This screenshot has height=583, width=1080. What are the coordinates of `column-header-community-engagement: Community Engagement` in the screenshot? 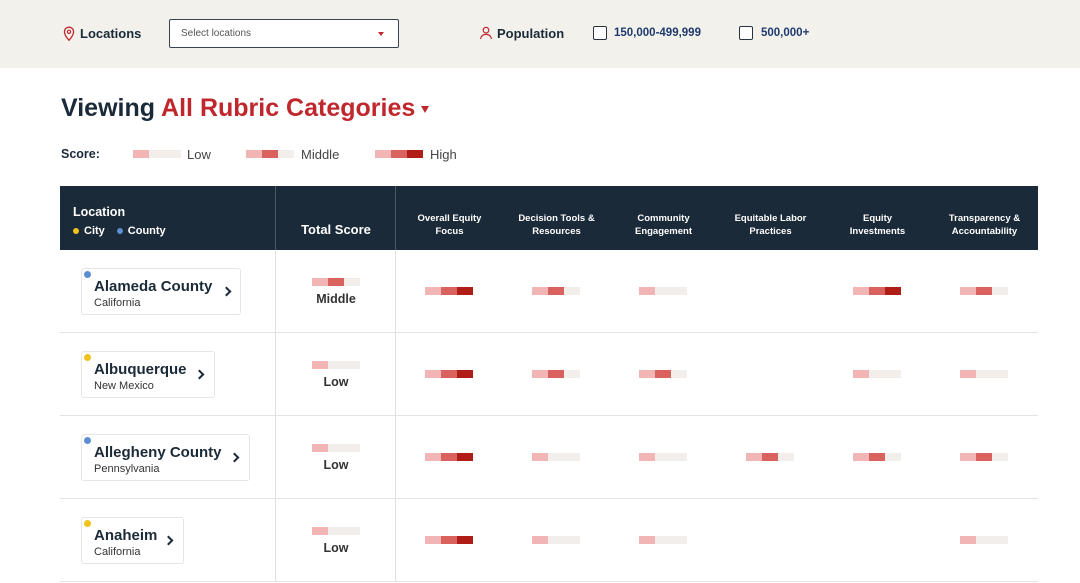 It's located at (663, 225).